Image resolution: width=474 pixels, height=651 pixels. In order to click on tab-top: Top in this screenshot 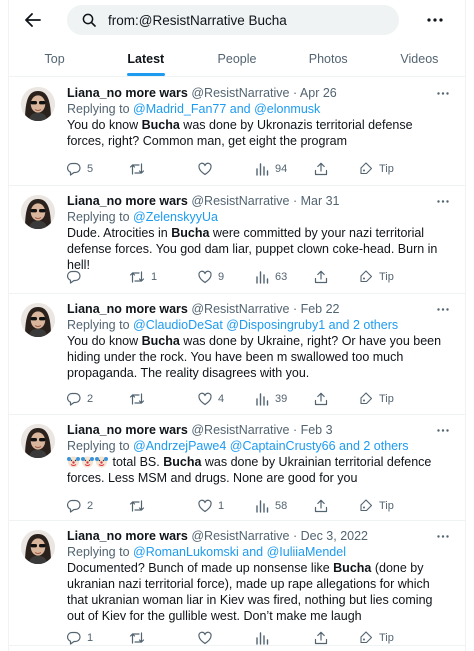, I will do `click(54, 60)`.